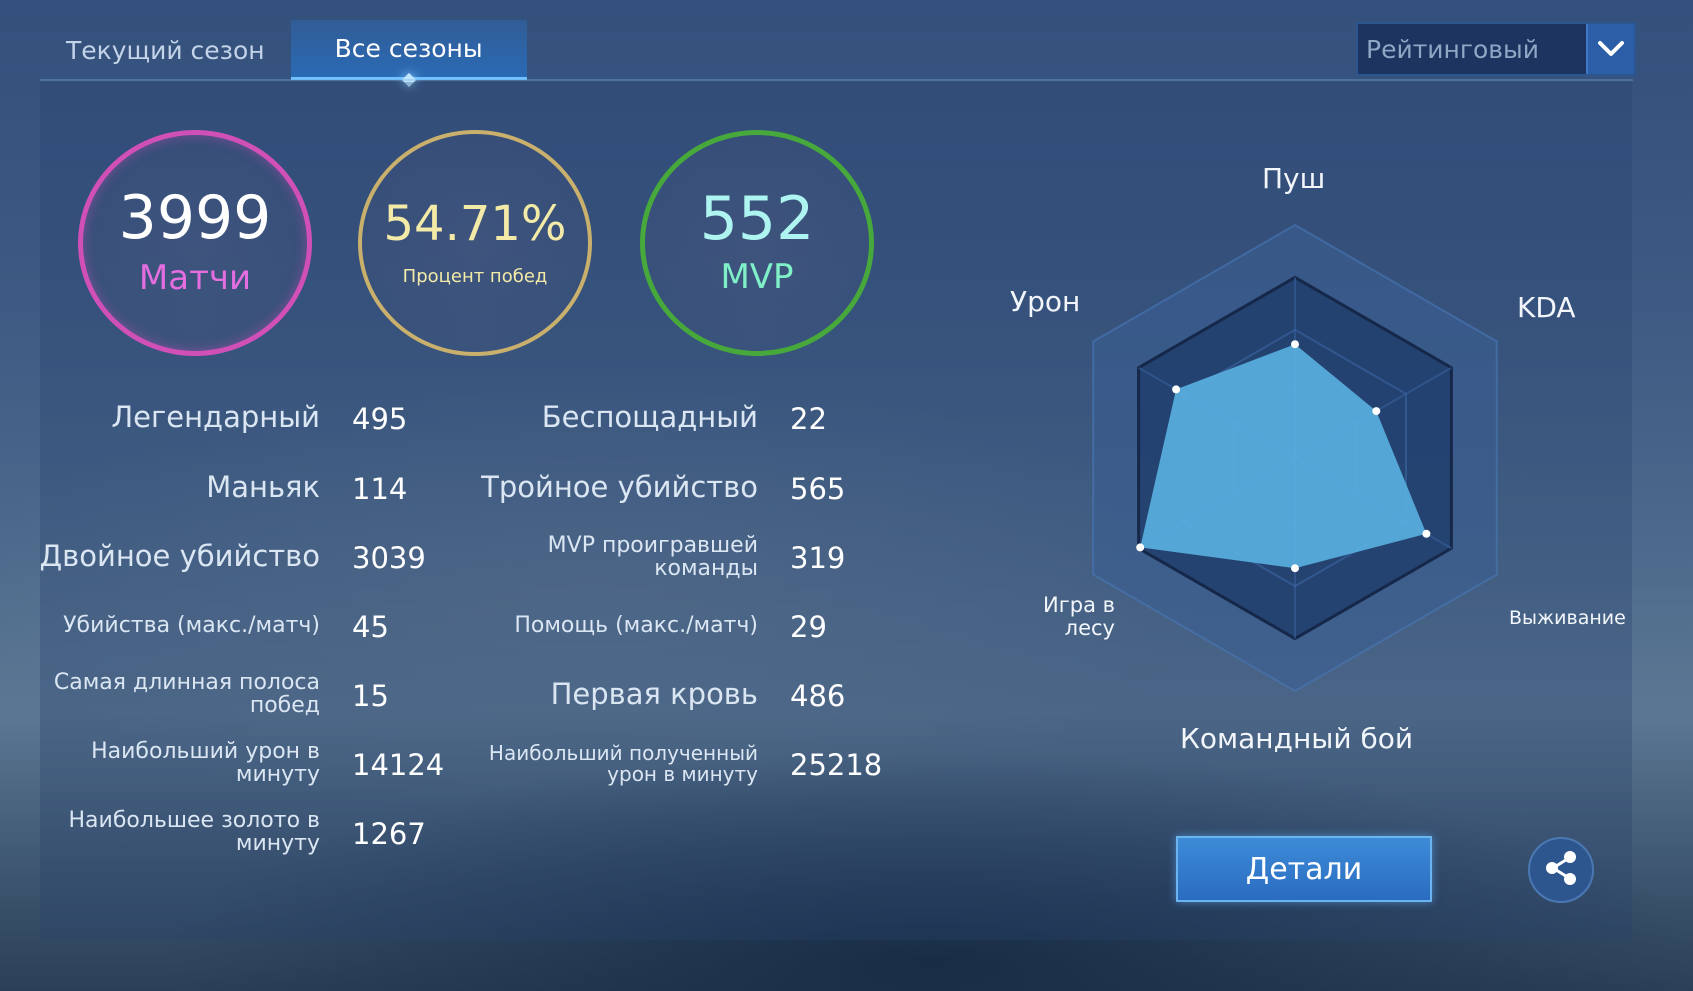  Describe the element at coordinates (818, 489) in the screenshot. I see `stat-value: 565` at that location.